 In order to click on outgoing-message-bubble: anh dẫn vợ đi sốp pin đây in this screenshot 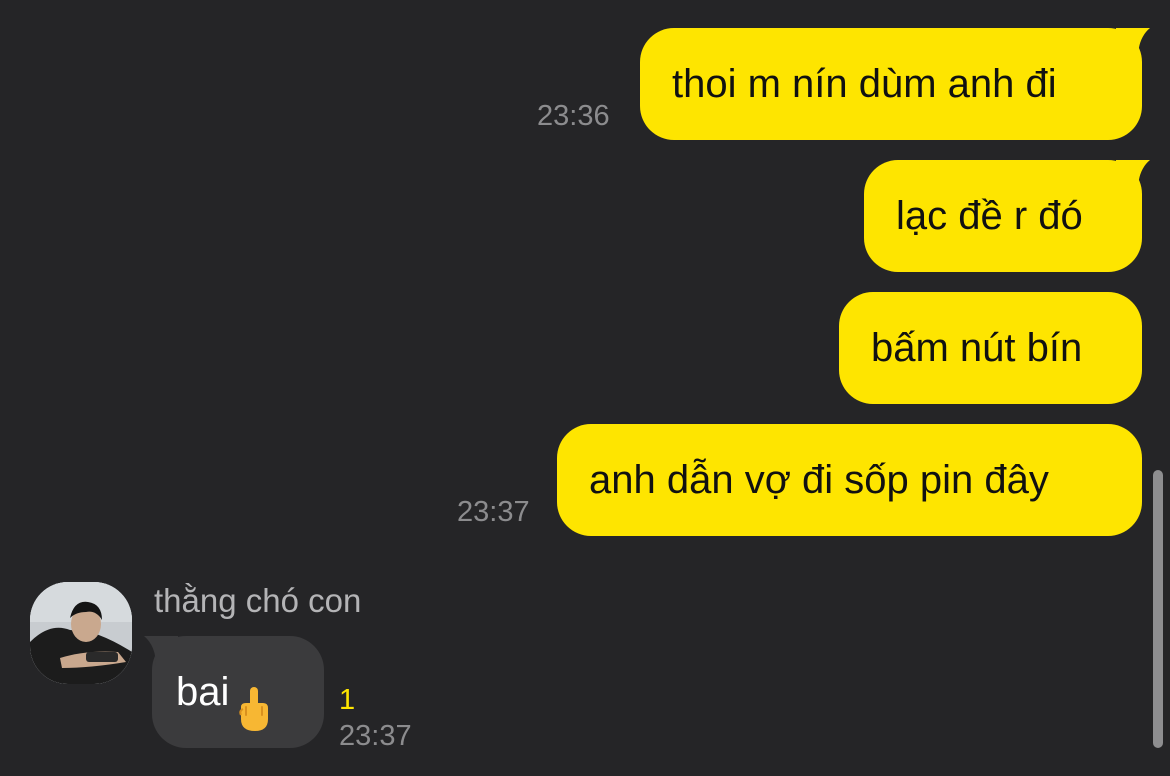, I will do `click(849, 480)`.